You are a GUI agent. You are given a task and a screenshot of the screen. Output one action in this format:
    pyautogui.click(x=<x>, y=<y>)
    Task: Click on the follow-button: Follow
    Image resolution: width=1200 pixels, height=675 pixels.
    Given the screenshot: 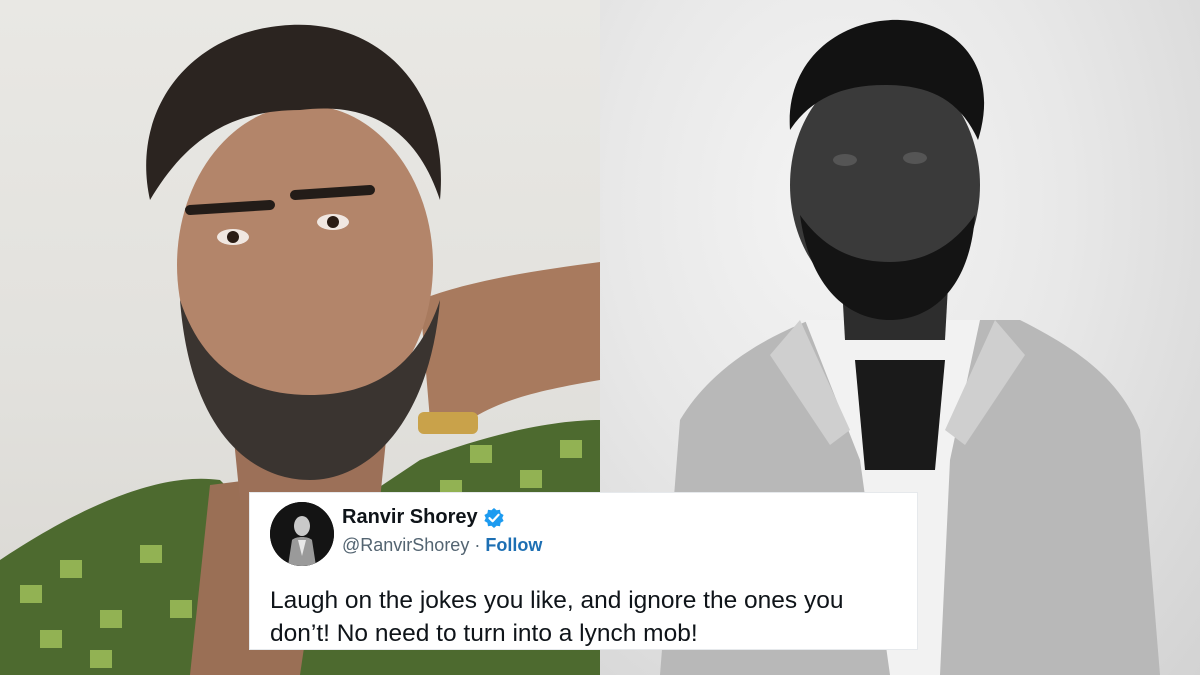 What is the action you would take?
    pyautogui.click(x=513, y=545)
    